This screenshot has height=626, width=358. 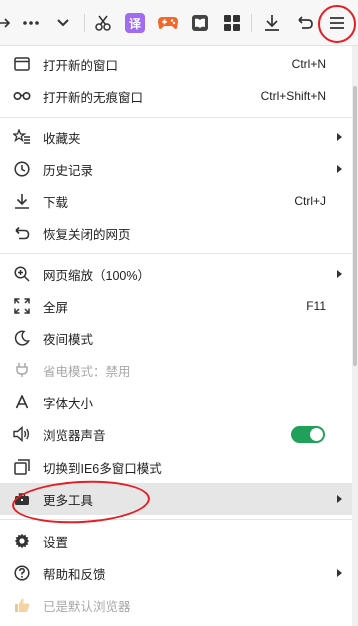 I want to click on help-icon, so click(x=22, y=573).